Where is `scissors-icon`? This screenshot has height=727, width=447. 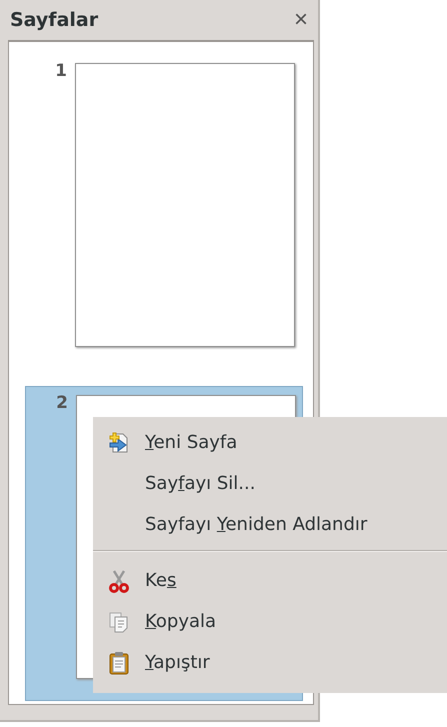
scissors-icon is located at coordinates (119, 580).